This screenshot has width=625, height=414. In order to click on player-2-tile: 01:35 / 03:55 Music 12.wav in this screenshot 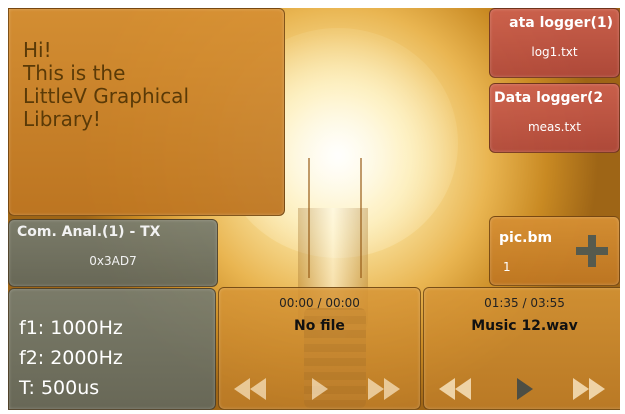, I will do `click(521, 348)`.